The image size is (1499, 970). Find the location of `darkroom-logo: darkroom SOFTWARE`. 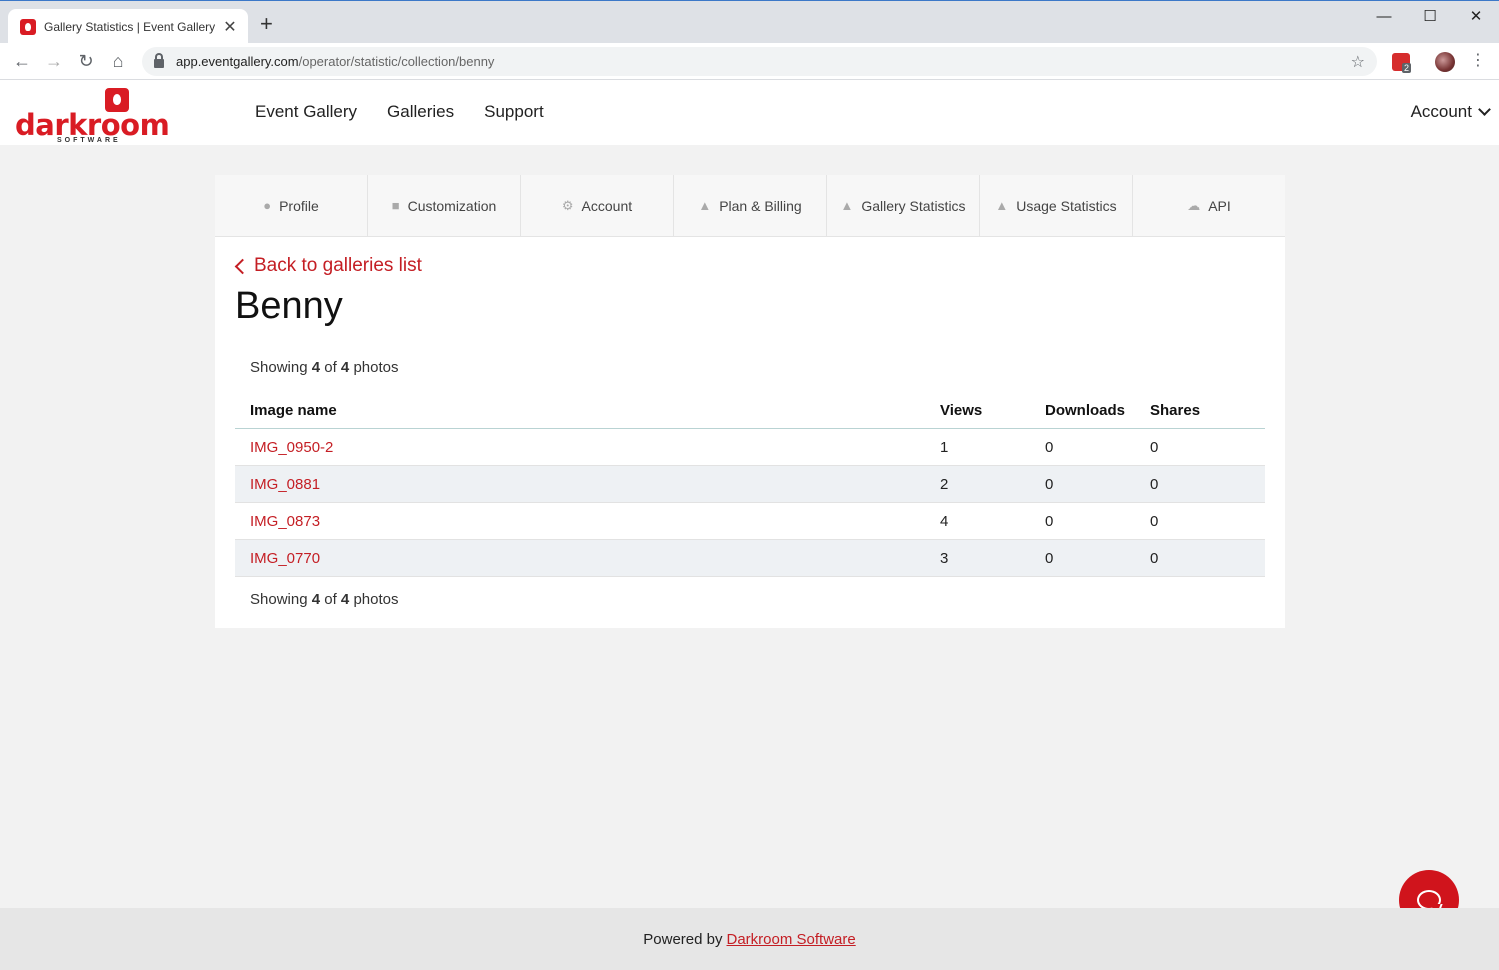

darkroom-logo: darkroom SOFTWARE is located at coordinates (92, 115).